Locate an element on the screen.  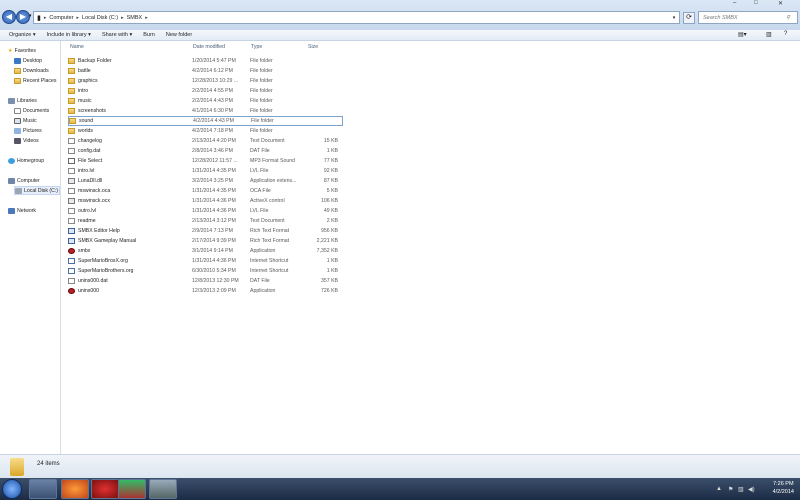
table-row: outro.lvl 1/31/2014 4:36 PM LVL File 49 KB is located at coordinates (205, 211).